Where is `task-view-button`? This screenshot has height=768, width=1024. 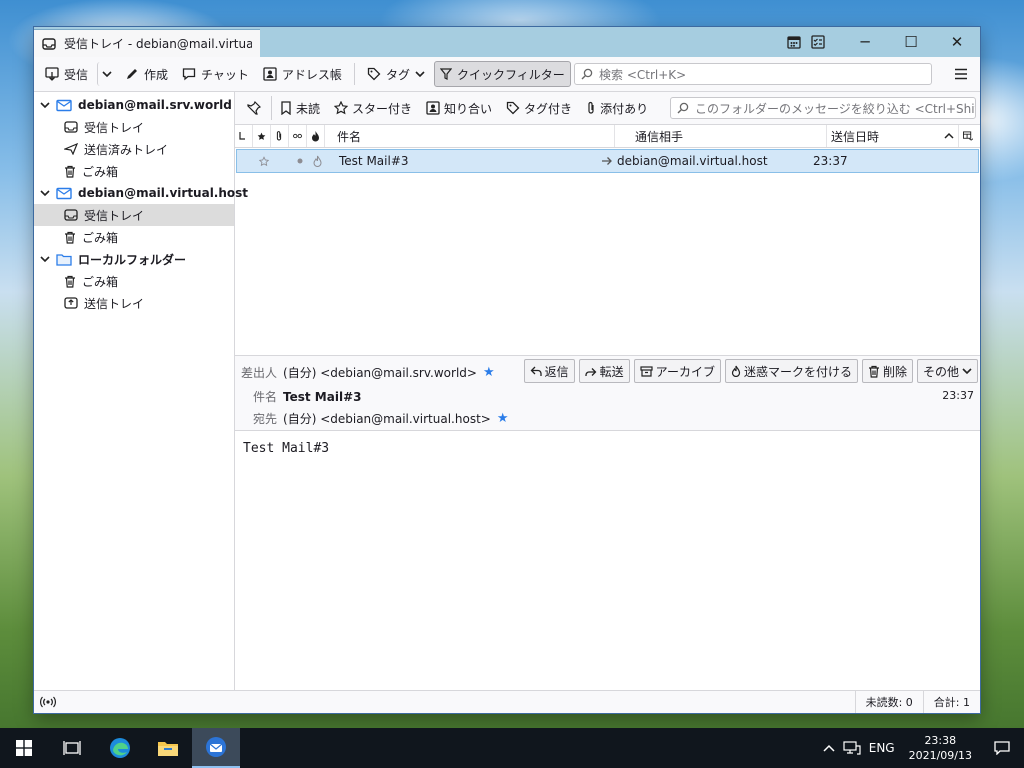 task-view-button is located at coordinates (72, 748).